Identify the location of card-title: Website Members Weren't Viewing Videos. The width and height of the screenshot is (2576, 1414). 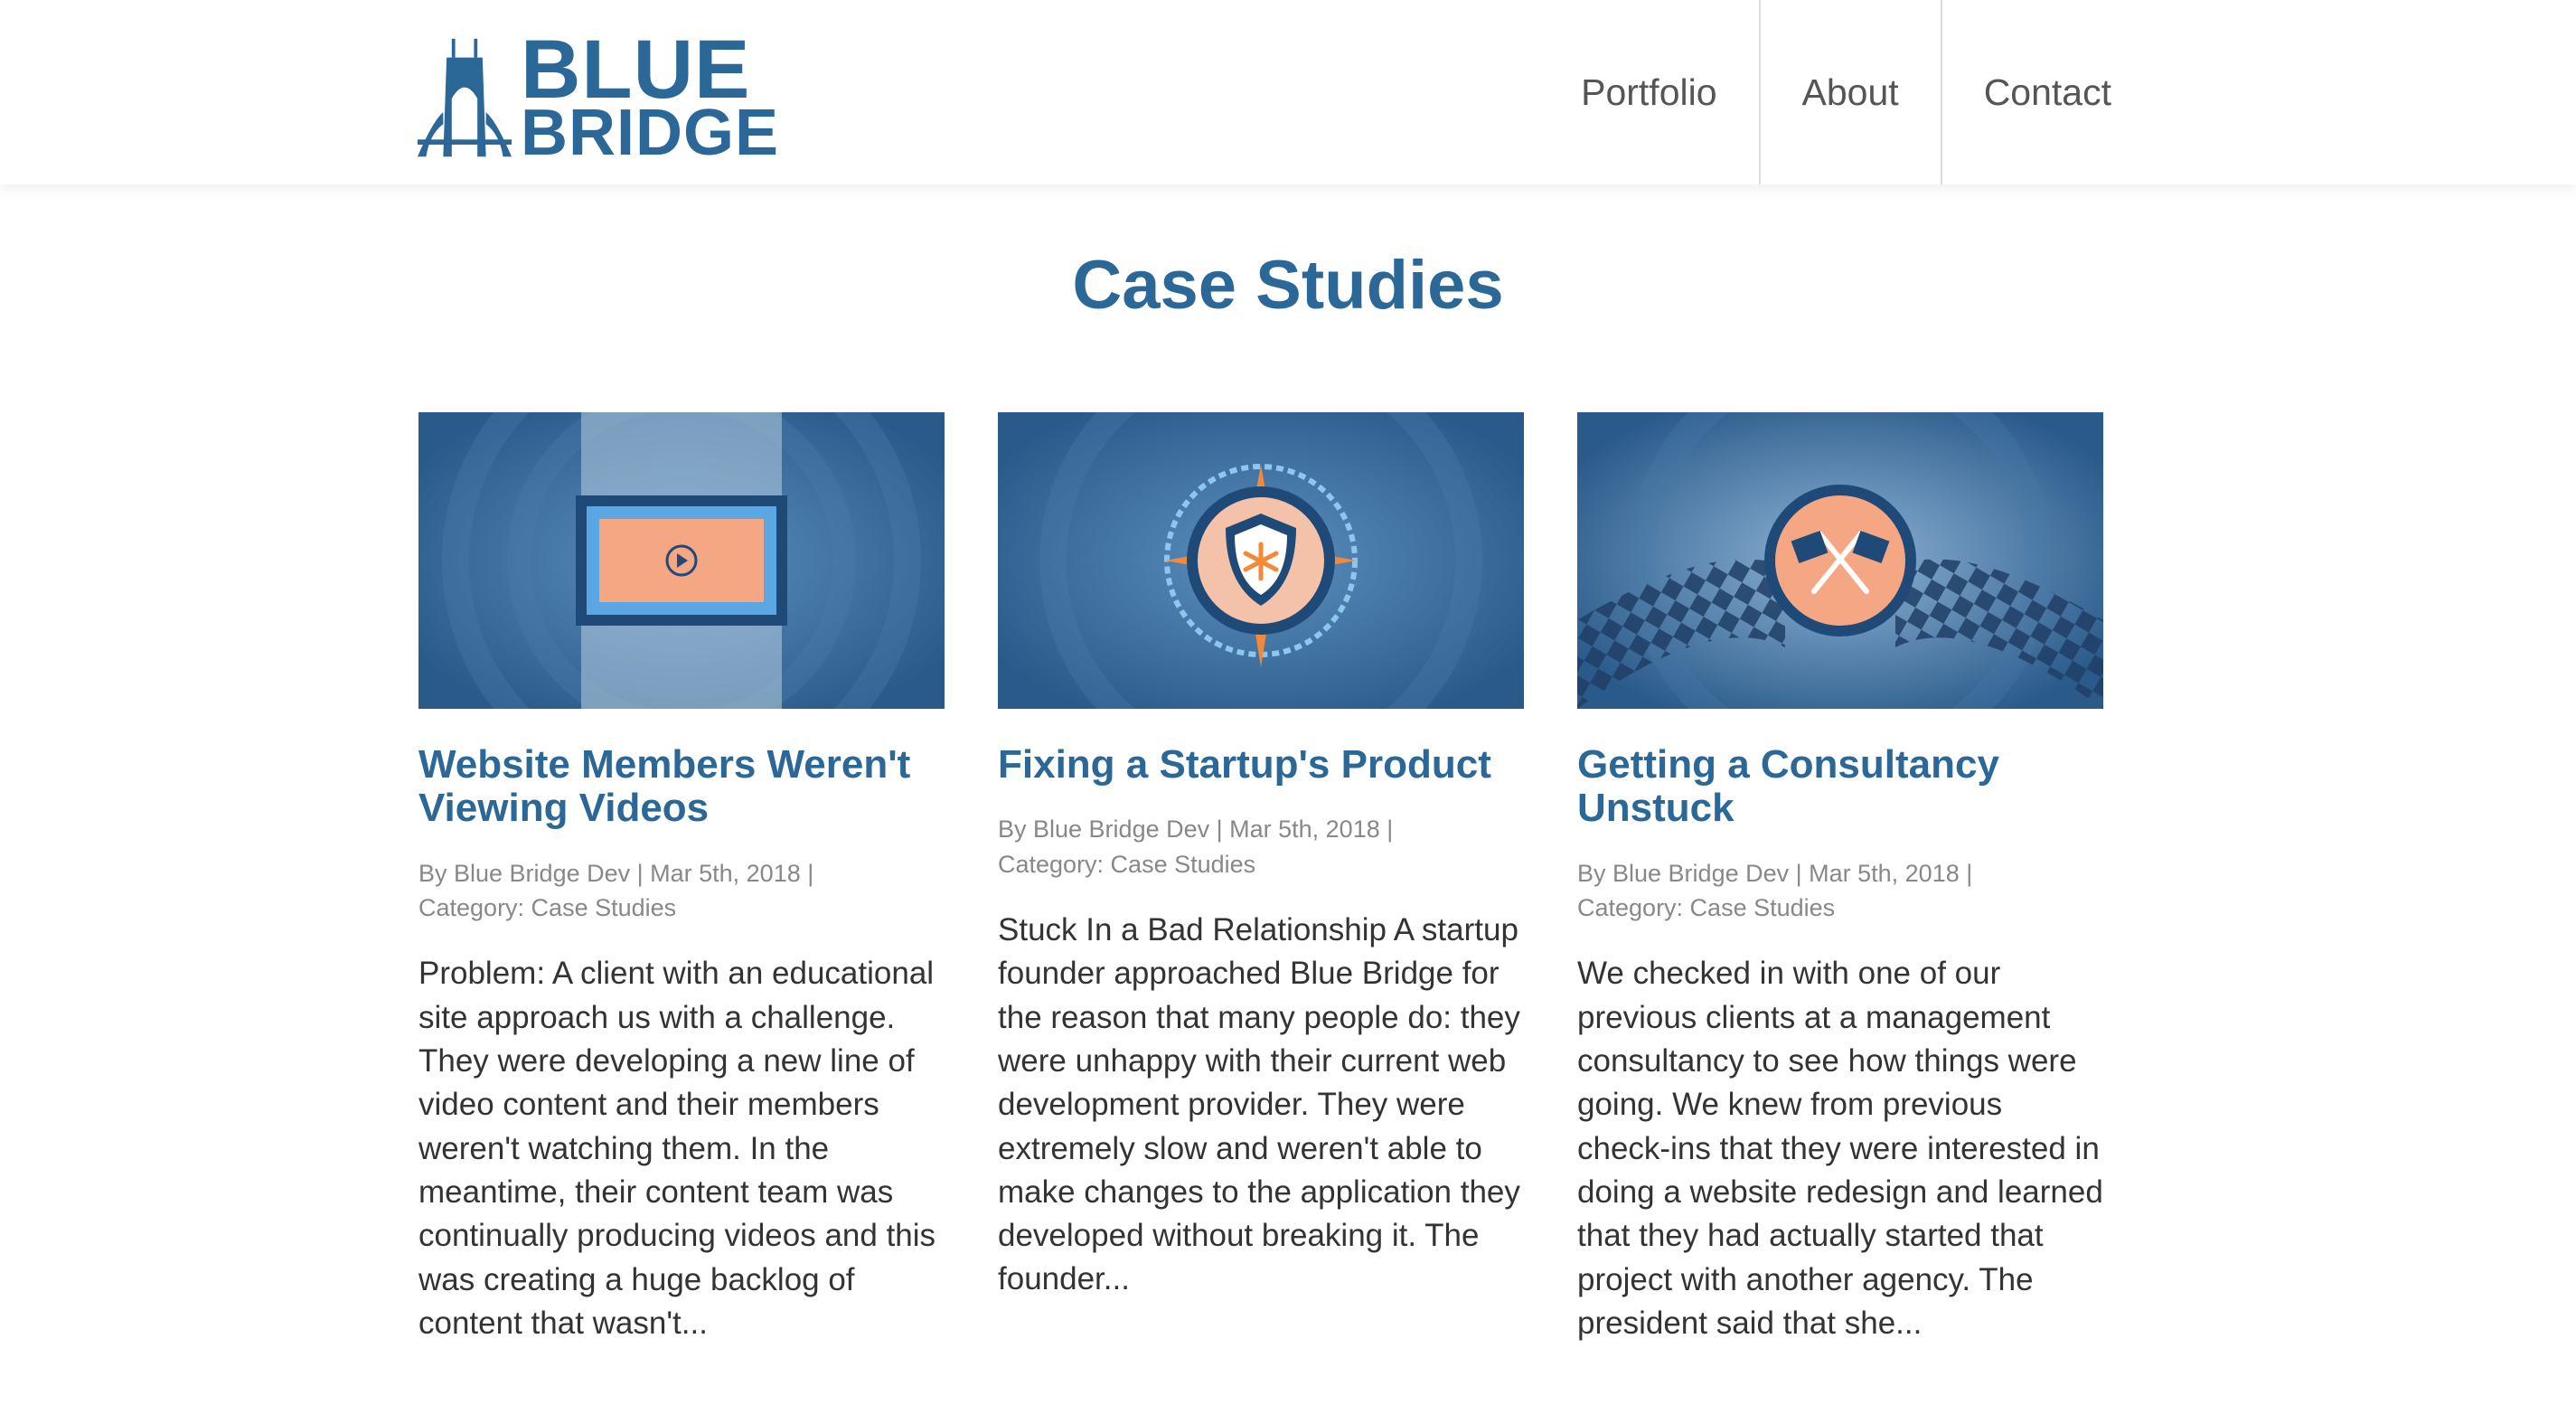
(682, 786).